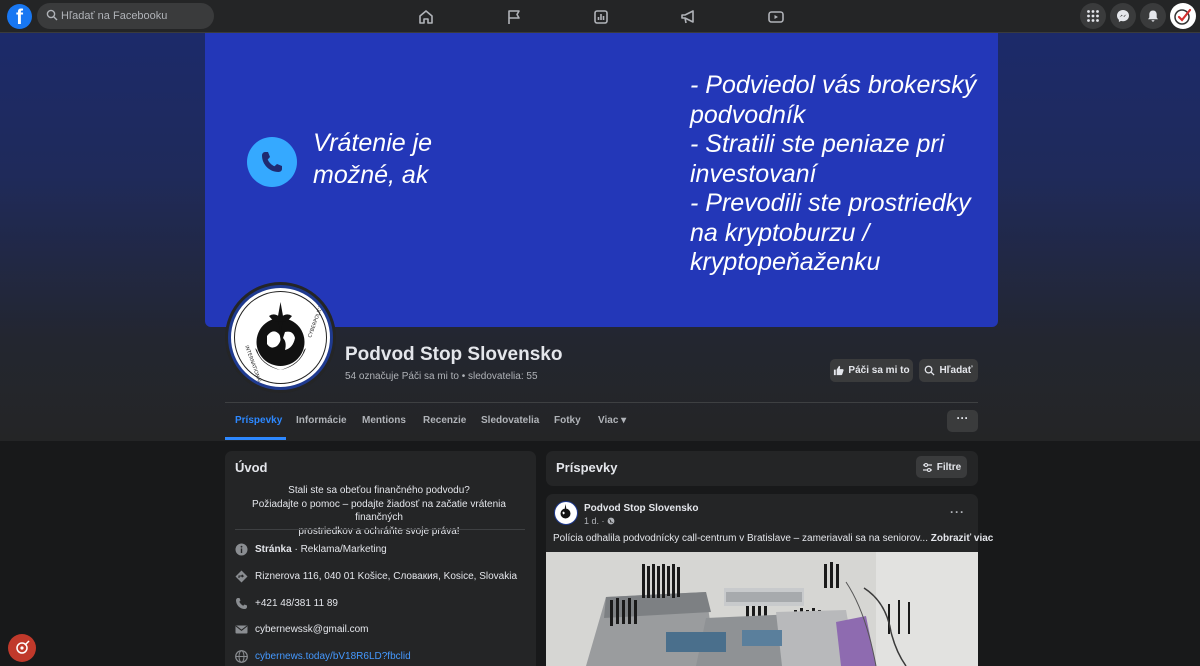 The image size is (1200, 666). What do you see at coordinates (879, 370) in the screenshot?
I see `like-button-label: Páči sa mi to` at bounding box center [879, 370].